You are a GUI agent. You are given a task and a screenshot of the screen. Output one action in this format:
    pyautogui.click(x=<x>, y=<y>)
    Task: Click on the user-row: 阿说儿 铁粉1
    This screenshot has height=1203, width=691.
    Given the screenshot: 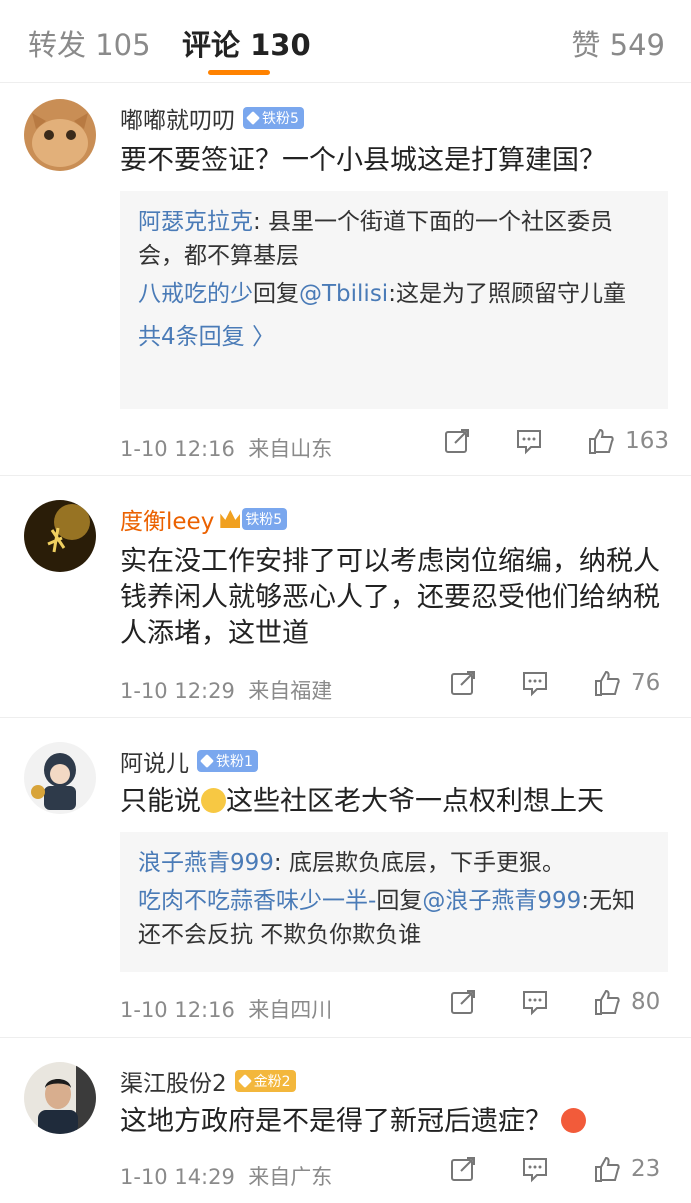 What is the action you would take?
    pyautogui.click(x=189, y=761)
    